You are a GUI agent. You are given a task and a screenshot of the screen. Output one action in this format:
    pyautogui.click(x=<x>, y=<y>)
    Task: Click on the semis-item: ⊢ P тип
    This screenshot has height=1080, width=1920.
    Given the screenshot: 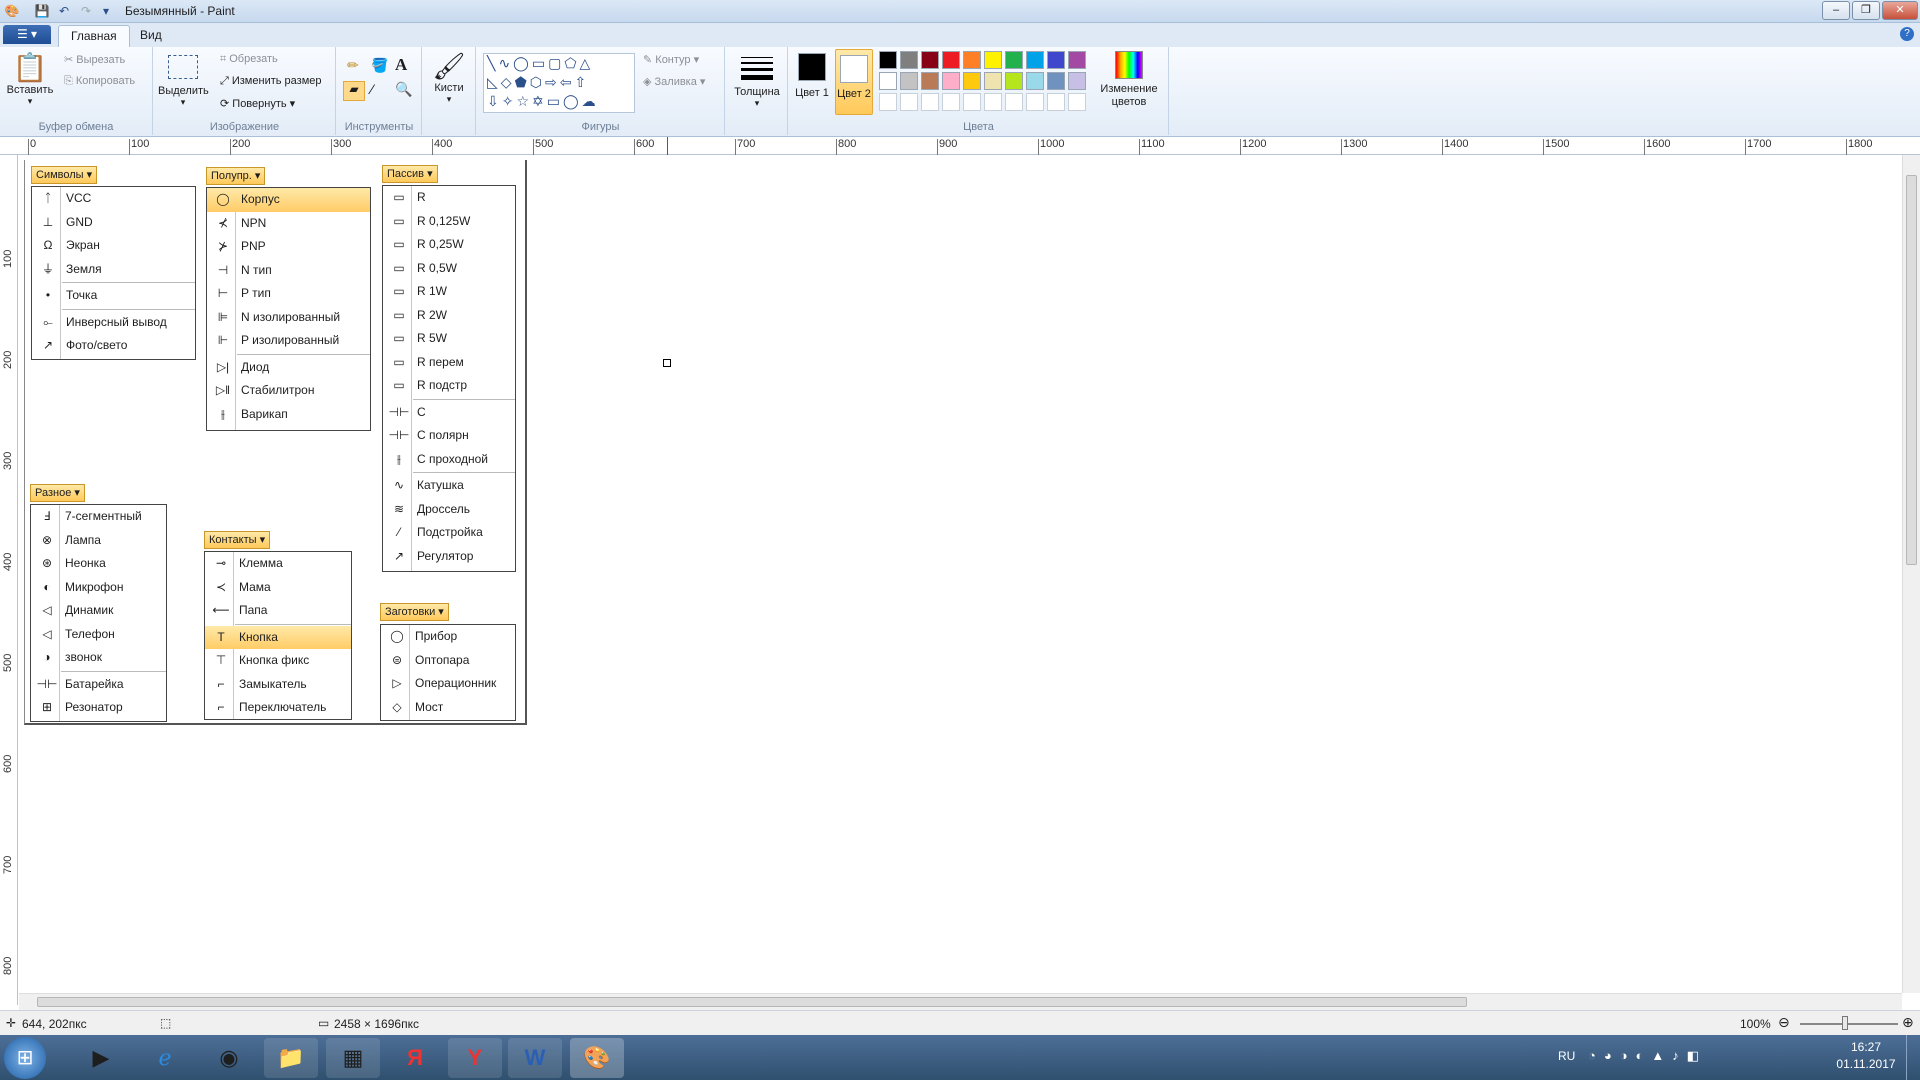 What is the action you would take?
    pyautogui.click(x=288, y=294)
    